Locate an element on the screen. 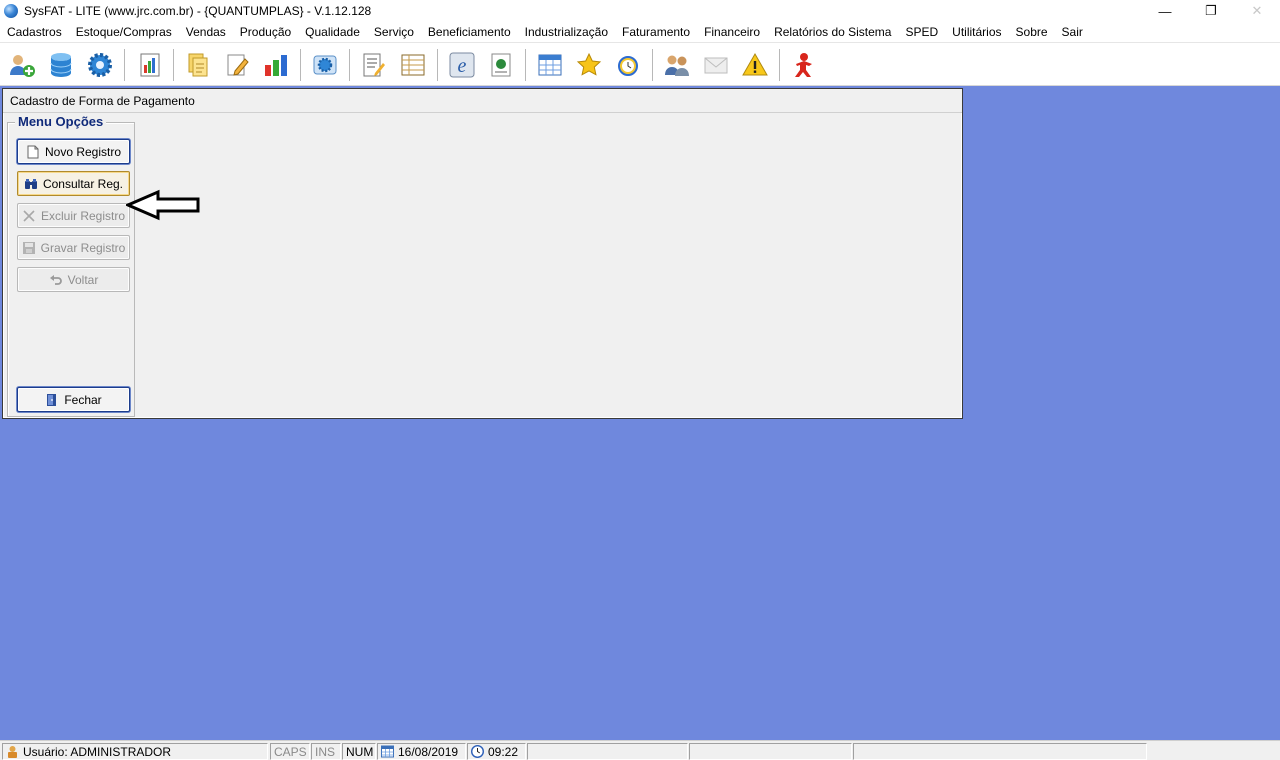  globe-document-icon is located at coordinates (501, 64).